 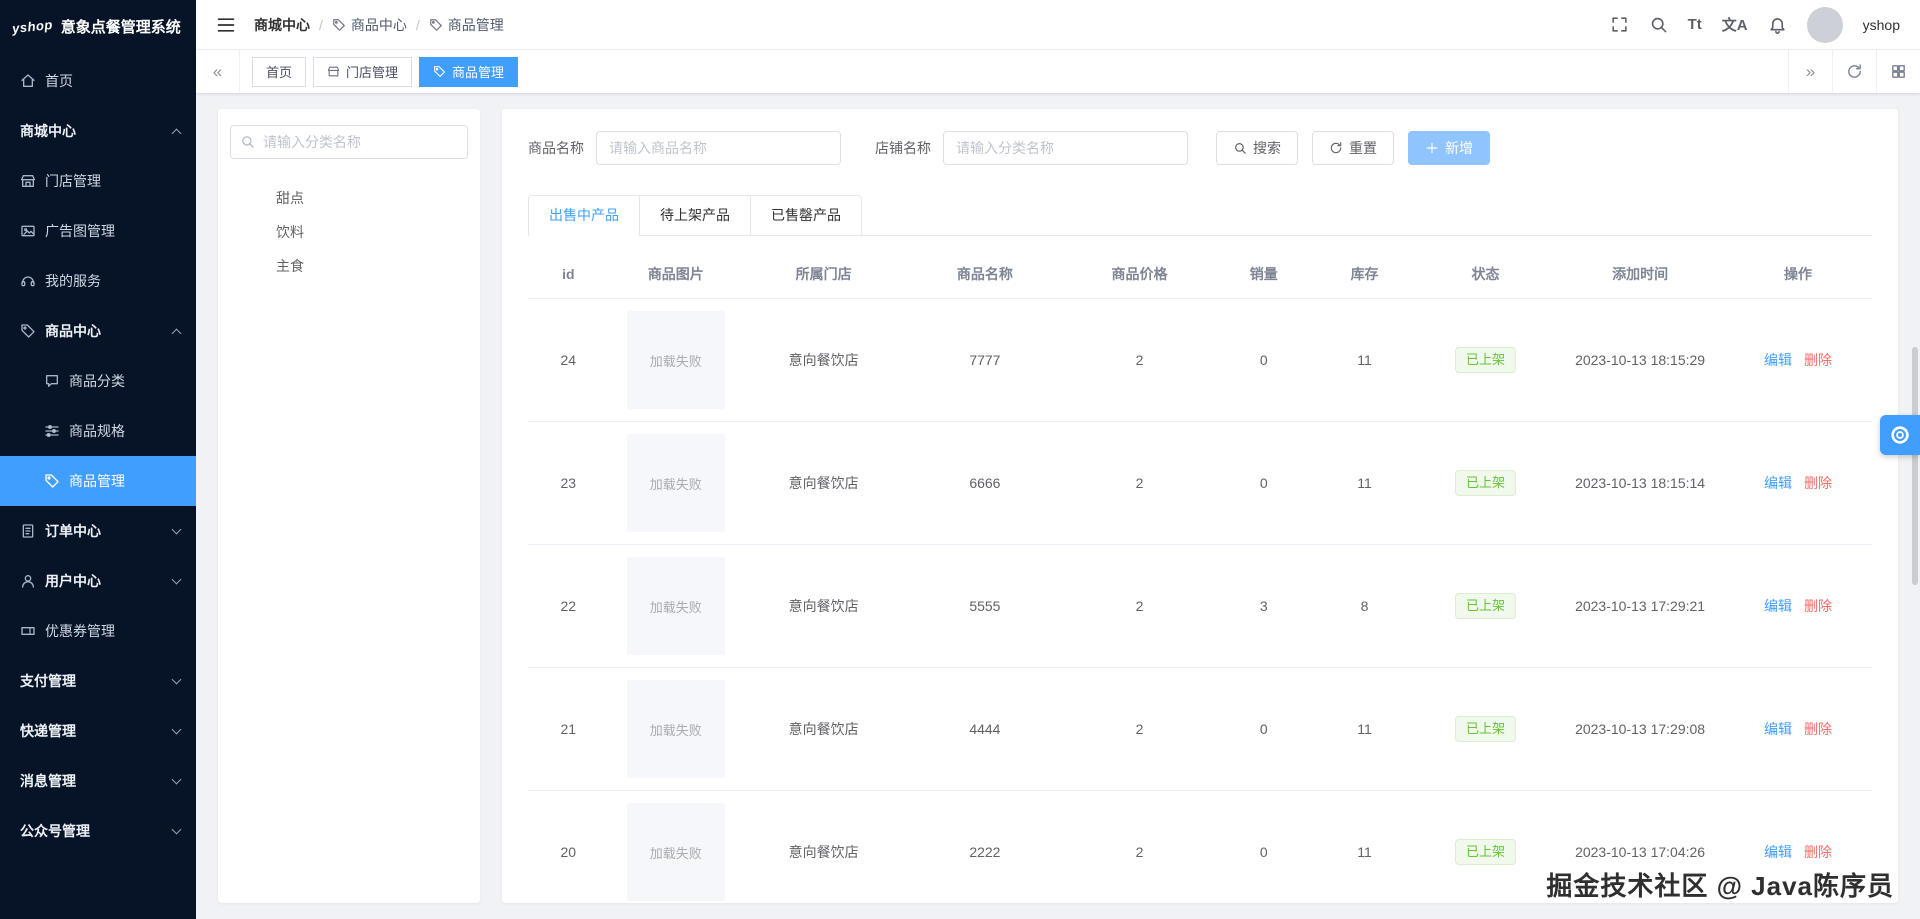 What do you see at coordinates (32, 26) in the screenshot?
I see `logo-mark: yshop` at bounding box center [32, 26].